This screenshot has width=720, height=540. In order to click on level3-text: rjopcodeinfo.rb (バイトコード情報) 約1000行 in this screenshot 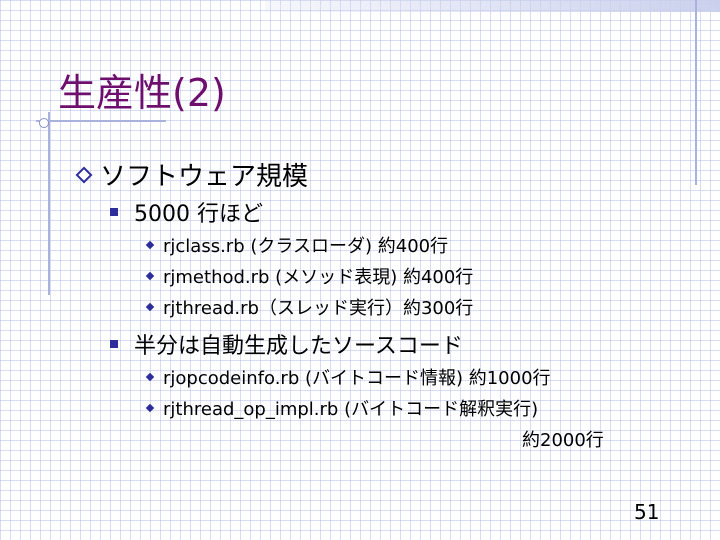, I will do `click(357, 378)`.